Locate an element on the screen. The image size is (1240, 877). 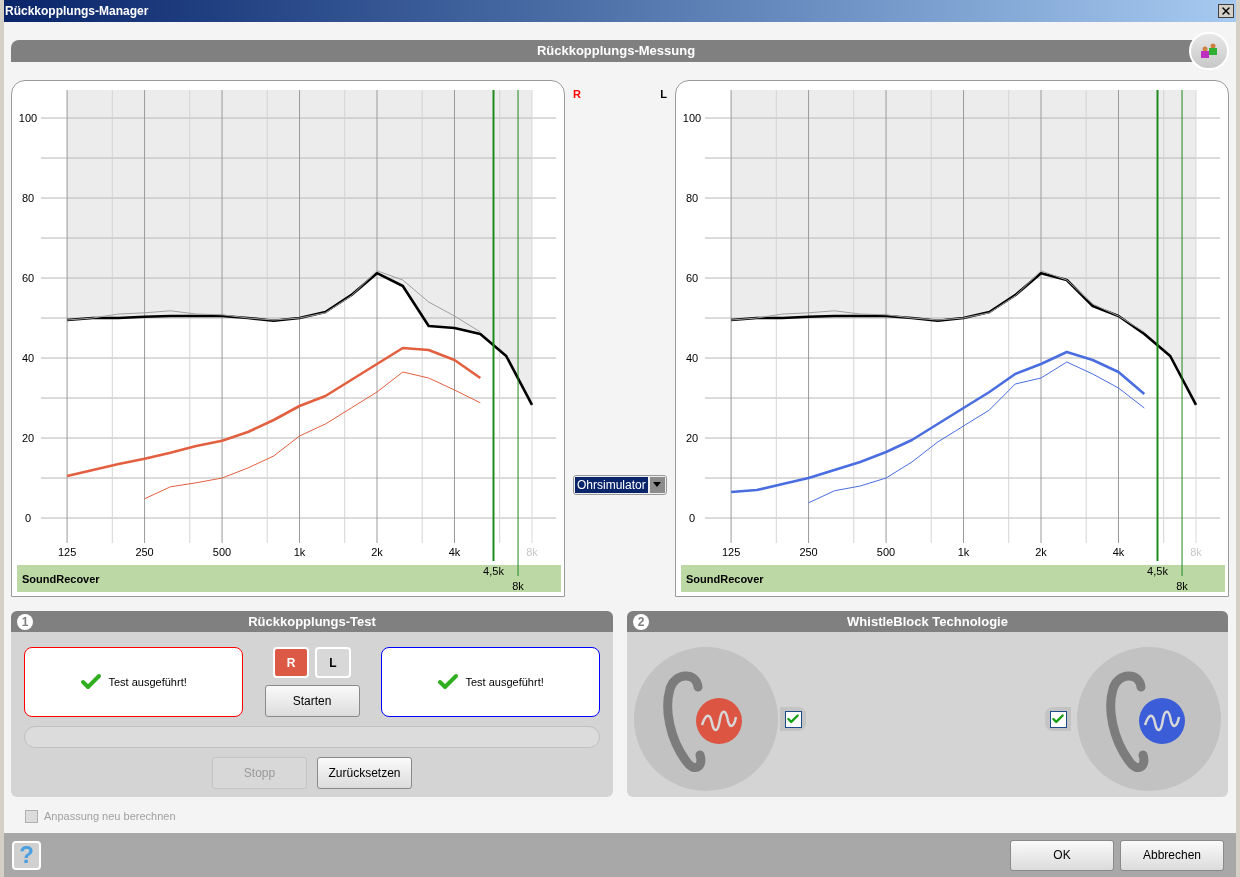
panel-title: Rückkopplungs-Test is located at coordinates (312, 621).